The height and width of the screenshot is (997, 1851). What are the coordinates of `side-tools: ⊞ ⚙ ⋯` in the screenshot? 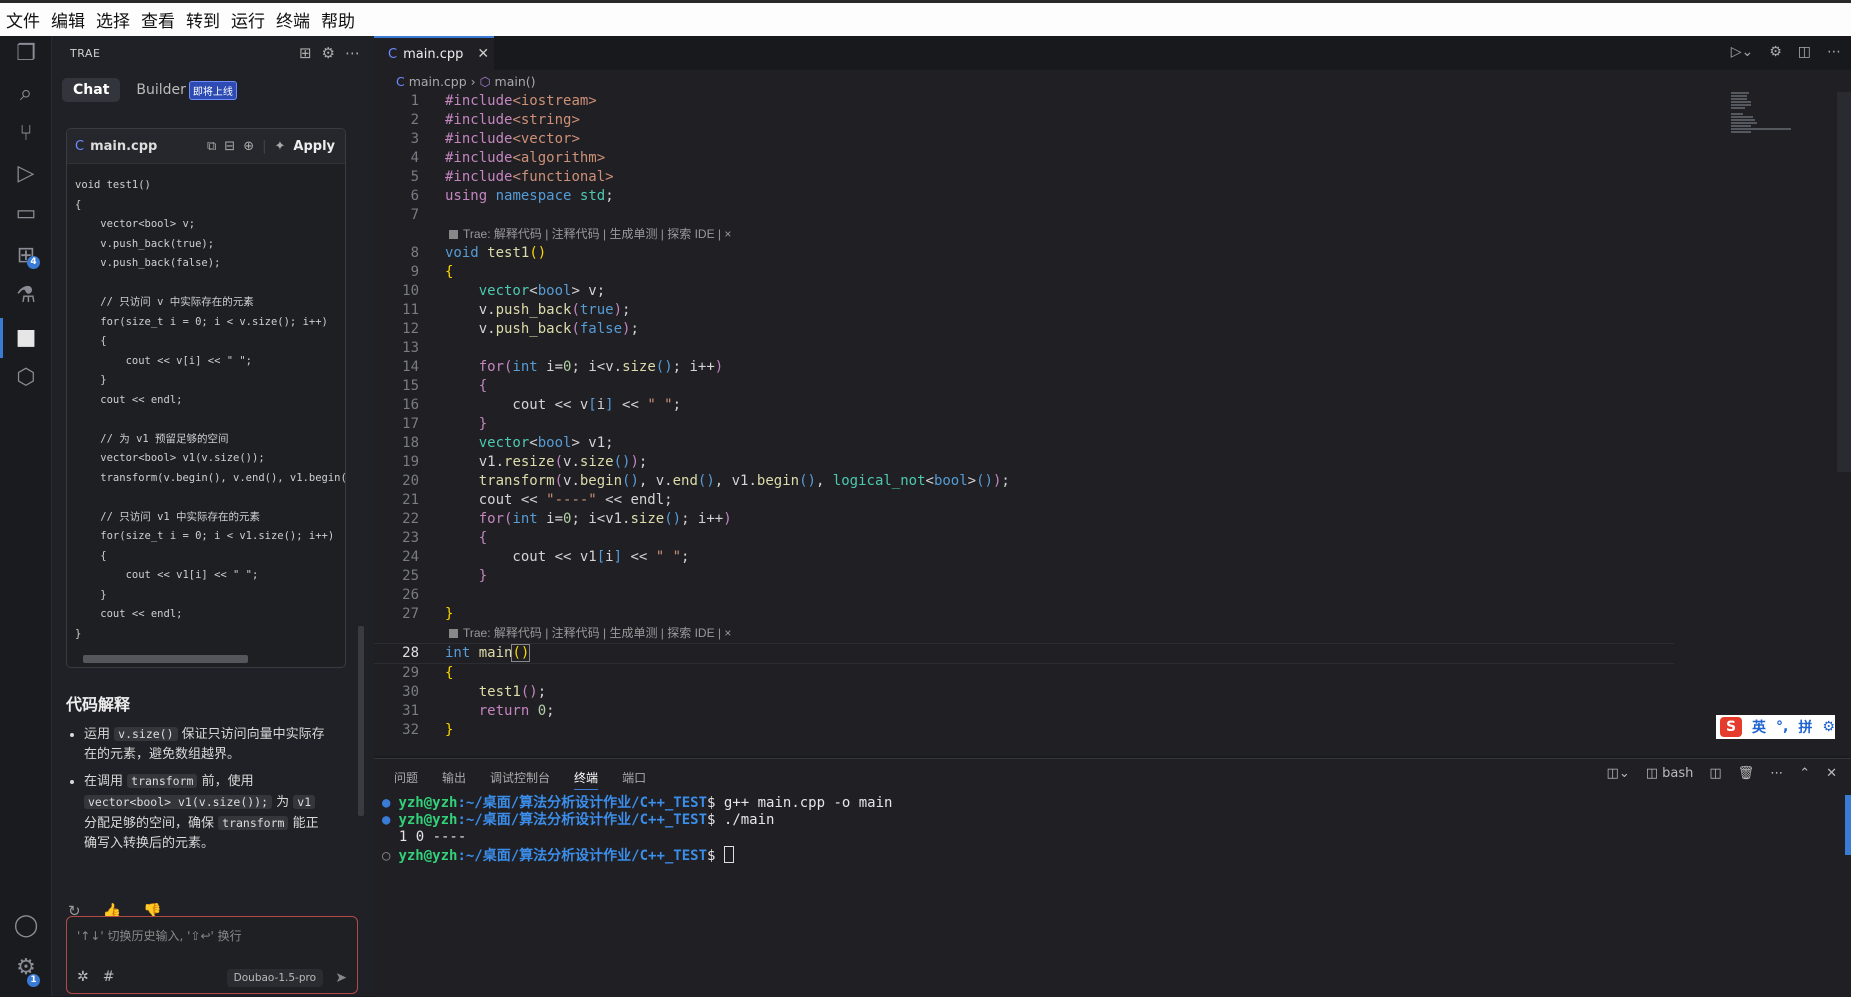 It's located at (329, 53).